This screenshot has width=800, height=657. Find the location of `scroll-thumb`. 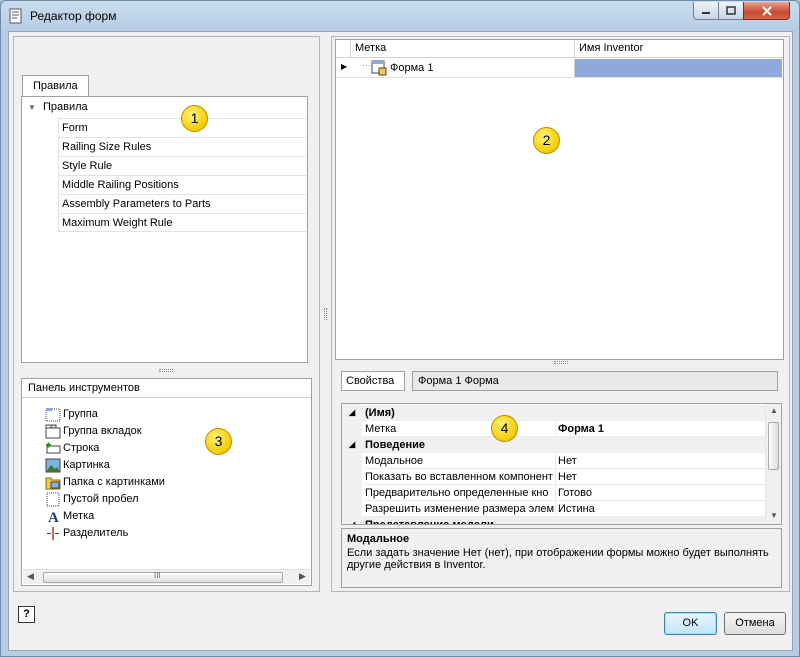

scroll-thumb is located at coordinates (773, 446).